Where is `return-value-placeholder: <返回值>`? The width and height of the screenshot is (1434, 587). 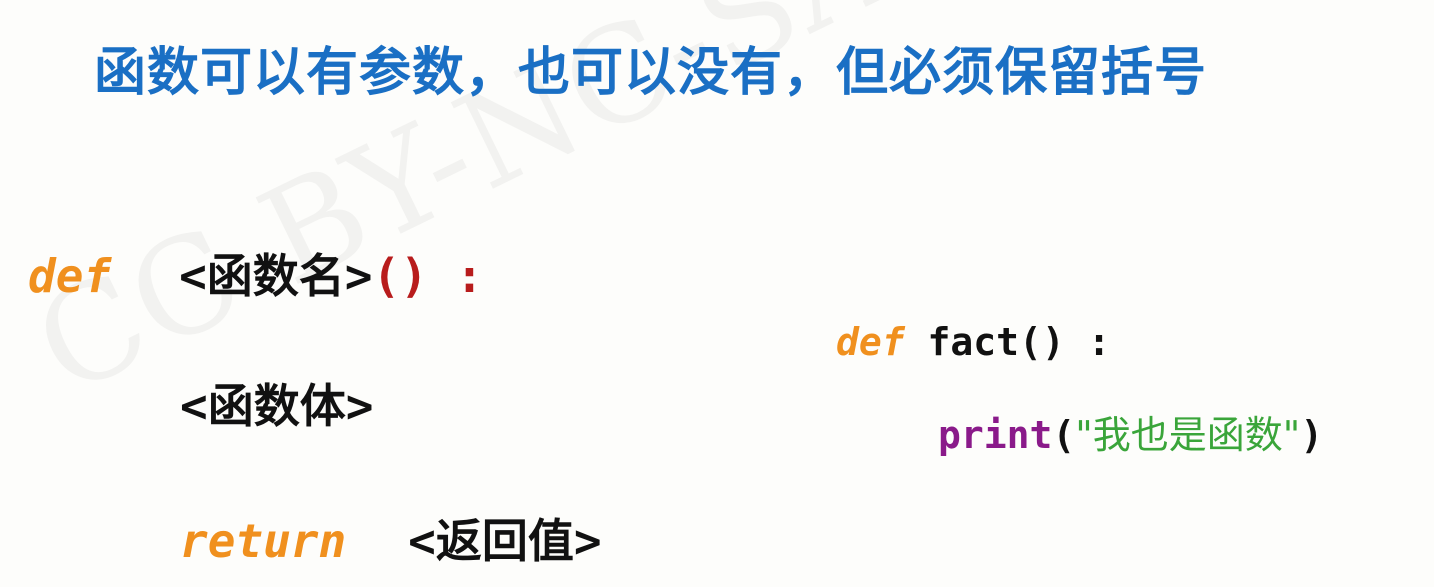
return-value-placeholder: <返回值> is located at coordinates (505, 541).